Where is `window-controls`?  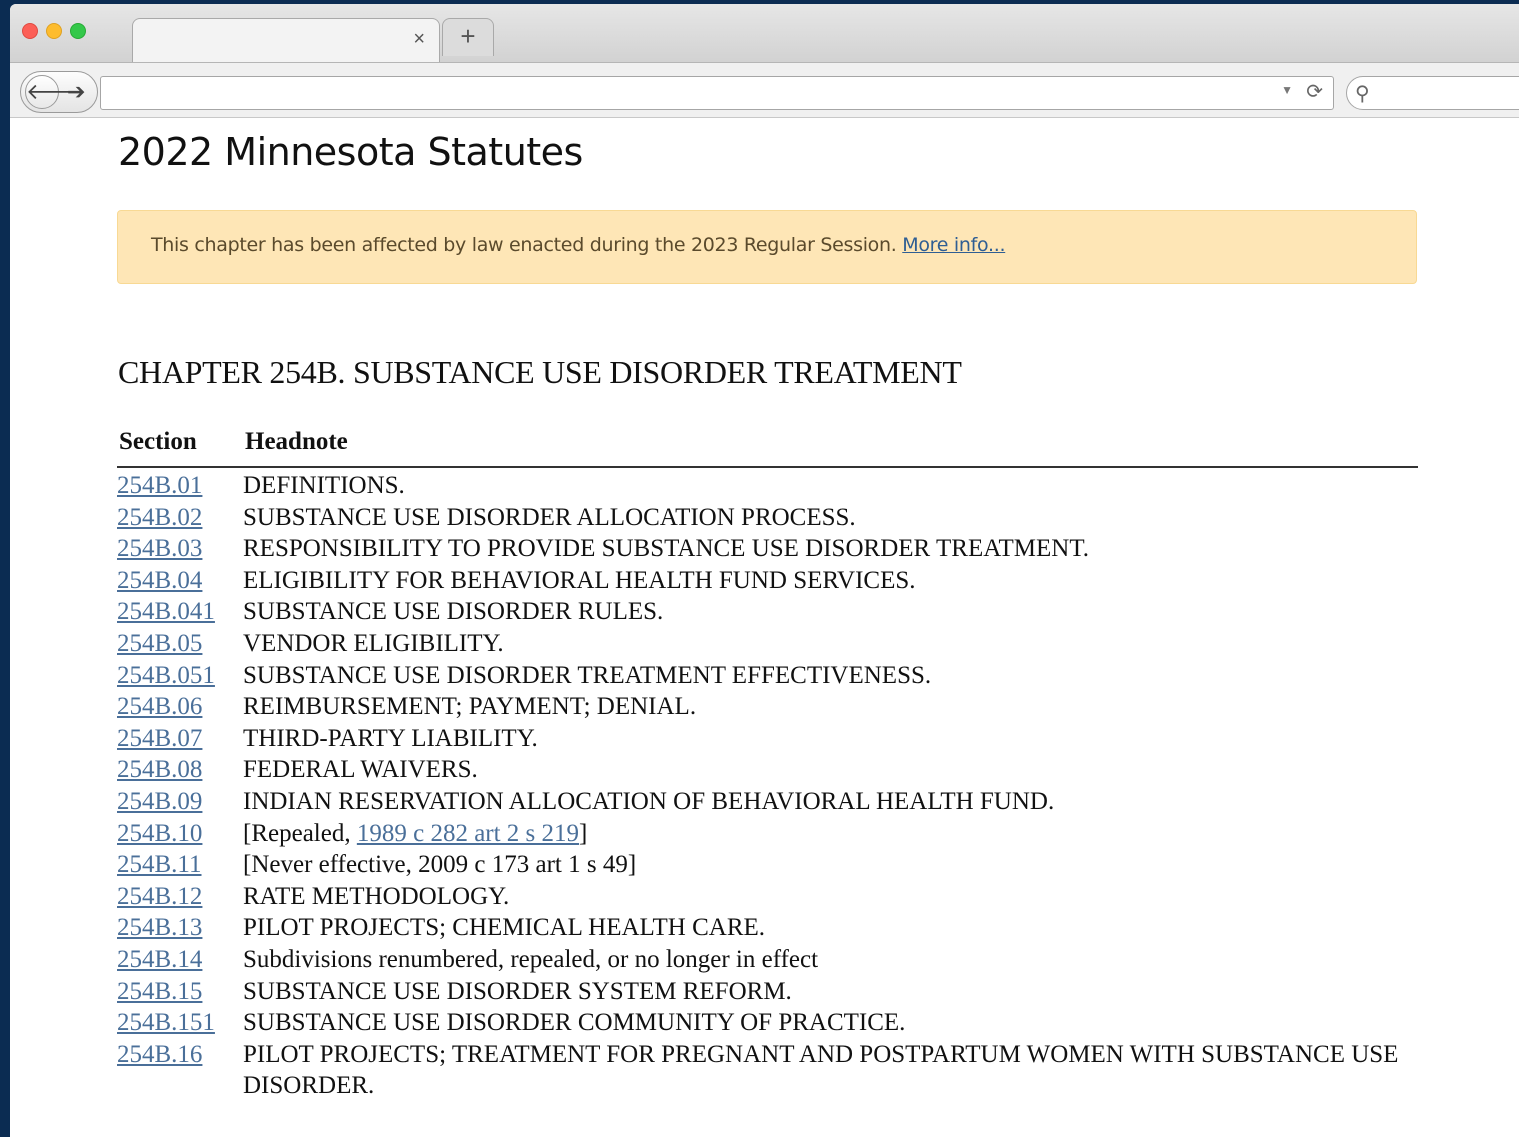
window-controls is located at coordinates (54, 31).